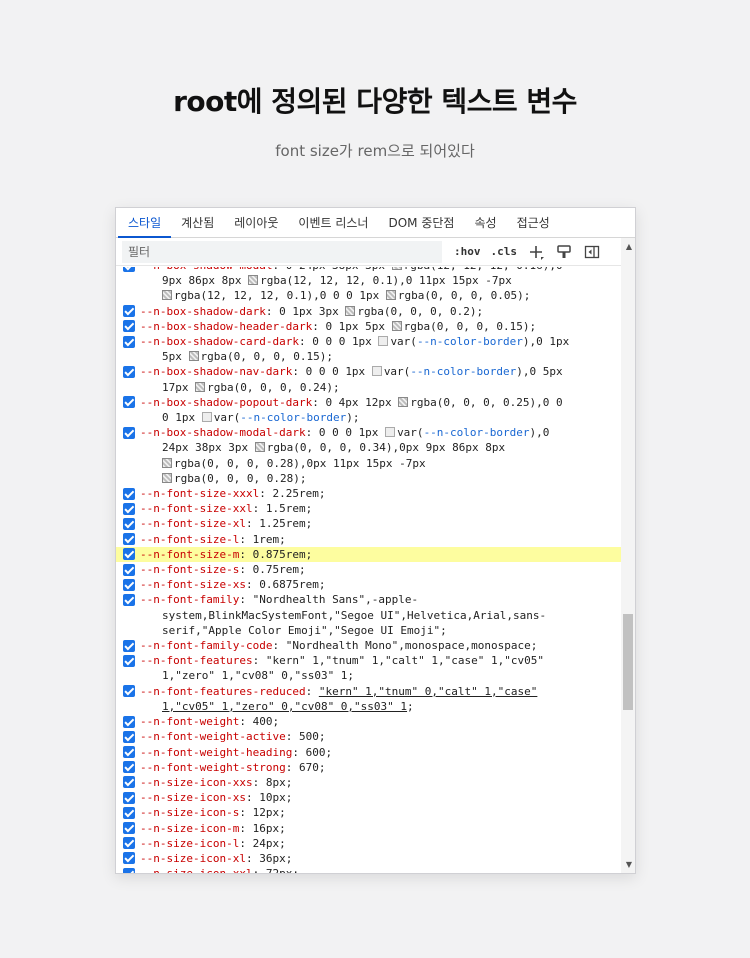 Image resolution: width=750 pixels, height=958 pixels. What do you see at coordinates (193, 523) in the screenshot?
I see `property-name: --n-font-size-xl` at bounding box center [193, 523].